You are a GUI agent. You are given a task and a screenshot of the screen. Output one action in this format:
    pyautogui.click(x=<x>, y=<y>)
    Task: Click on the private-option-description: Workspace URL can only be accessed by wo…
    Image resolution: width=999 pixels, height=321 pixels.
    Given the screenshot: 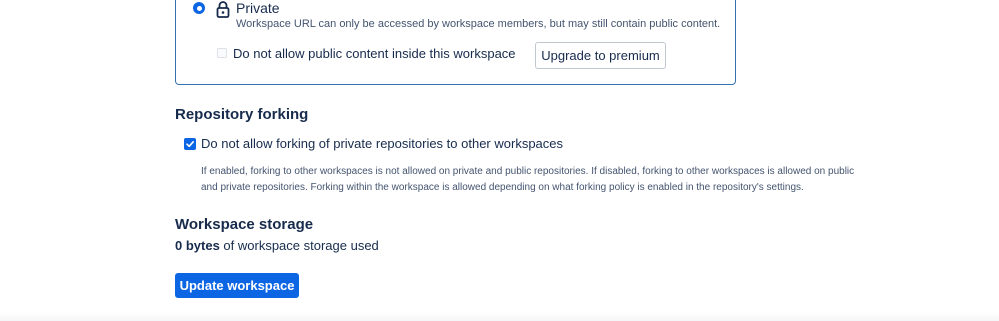 What is the action you would take?
    pyautogui.click(x=478, y=24)
    